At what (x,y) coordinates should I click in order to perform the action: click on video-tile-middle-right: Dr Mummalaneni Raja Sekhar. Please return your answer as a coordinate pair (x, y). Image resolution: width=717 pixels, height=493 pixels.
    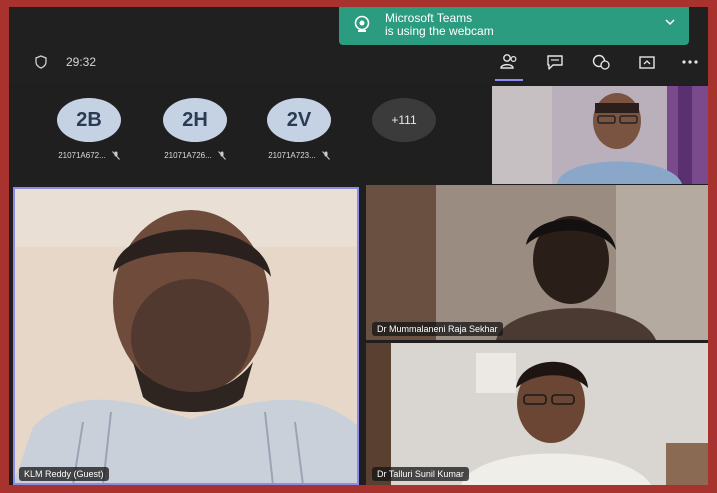
    Looking at the image, I should click on (537, 262).